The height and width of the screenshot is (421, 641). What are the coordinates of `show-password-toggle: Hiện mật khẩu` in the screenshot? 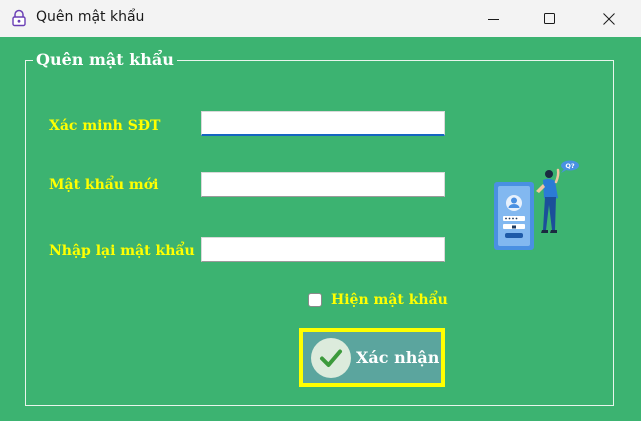 It's located at (378, 300).